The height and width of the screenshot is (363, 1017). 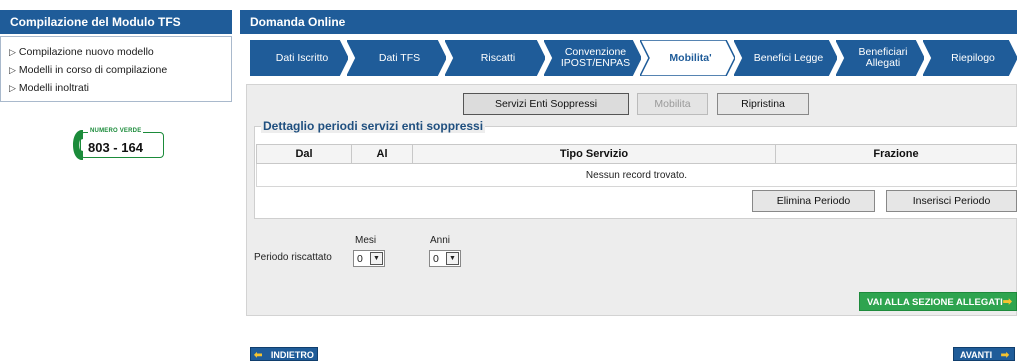 I want to click on step-riscatti: Riscatti, so click(x=495, y=58).